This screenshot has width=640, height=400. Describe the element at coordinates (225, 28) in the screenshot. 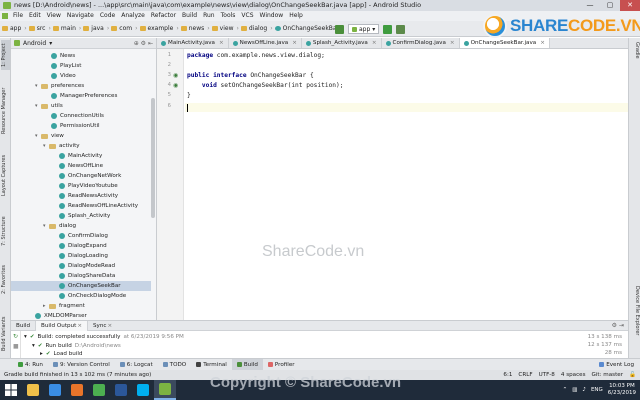

I see `breadcrumb-view: view ›` at that location.